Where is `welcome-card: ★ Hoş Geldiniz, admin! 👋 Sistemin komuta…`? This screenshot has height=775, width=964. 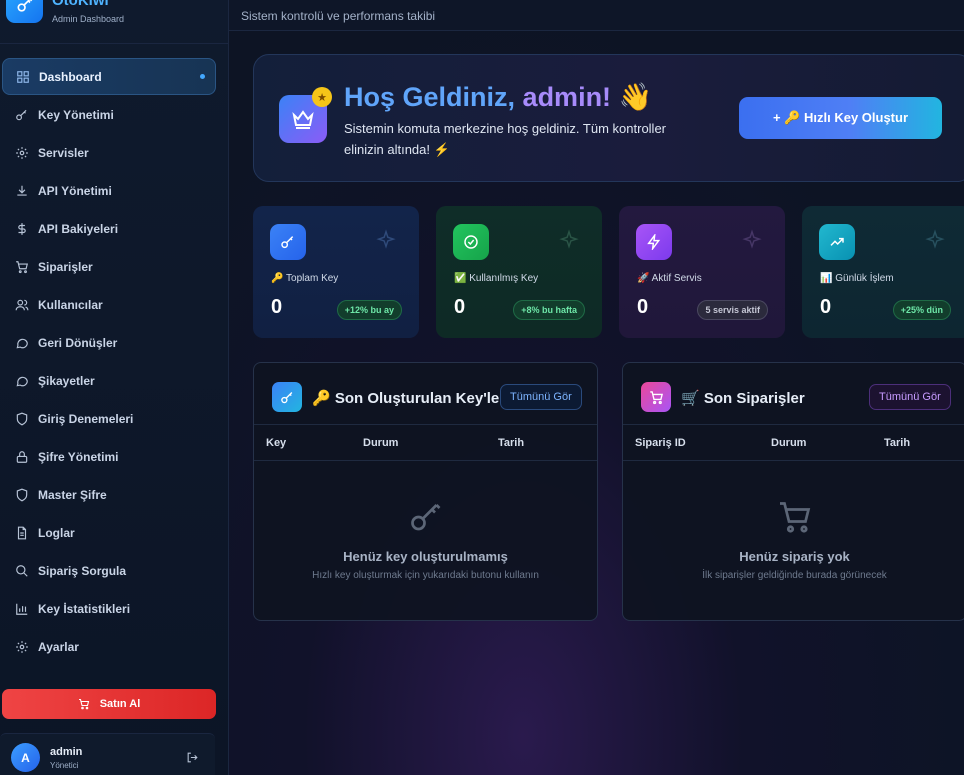 welcome-card: ★ Hoş Geldiniz, admin! 👋 Sistemin komuta… is located at coordinates (608, 118).